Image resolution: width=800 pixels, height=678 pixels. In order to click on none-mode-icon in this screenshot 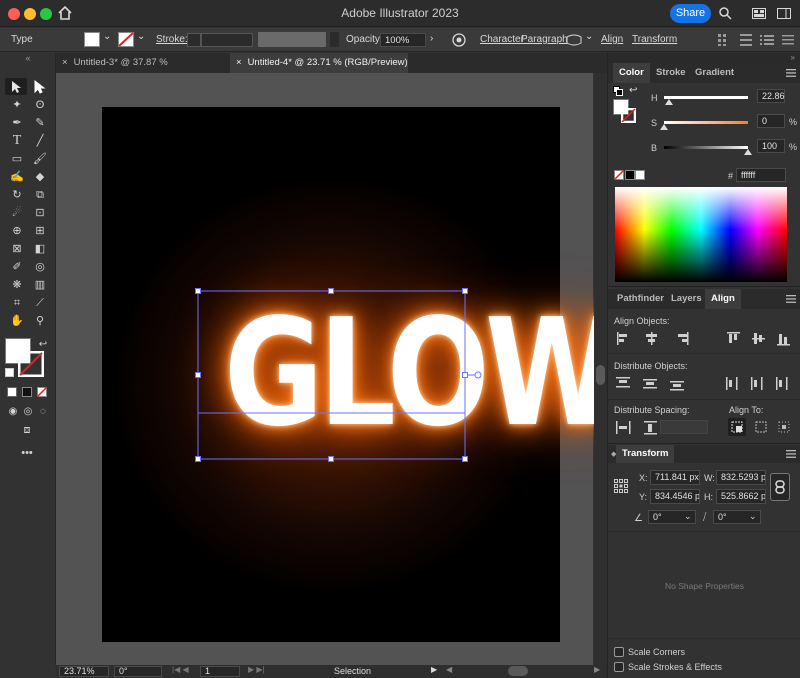, I will do `click(42, 392)`.